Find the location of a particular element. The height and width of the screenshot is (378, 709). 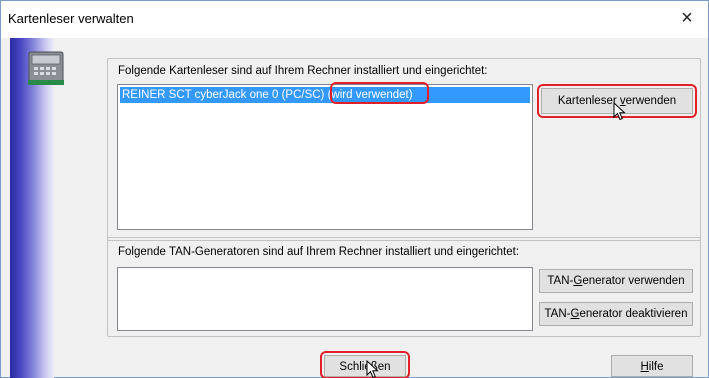

tan-listbox is located at coordinates (325, 299).